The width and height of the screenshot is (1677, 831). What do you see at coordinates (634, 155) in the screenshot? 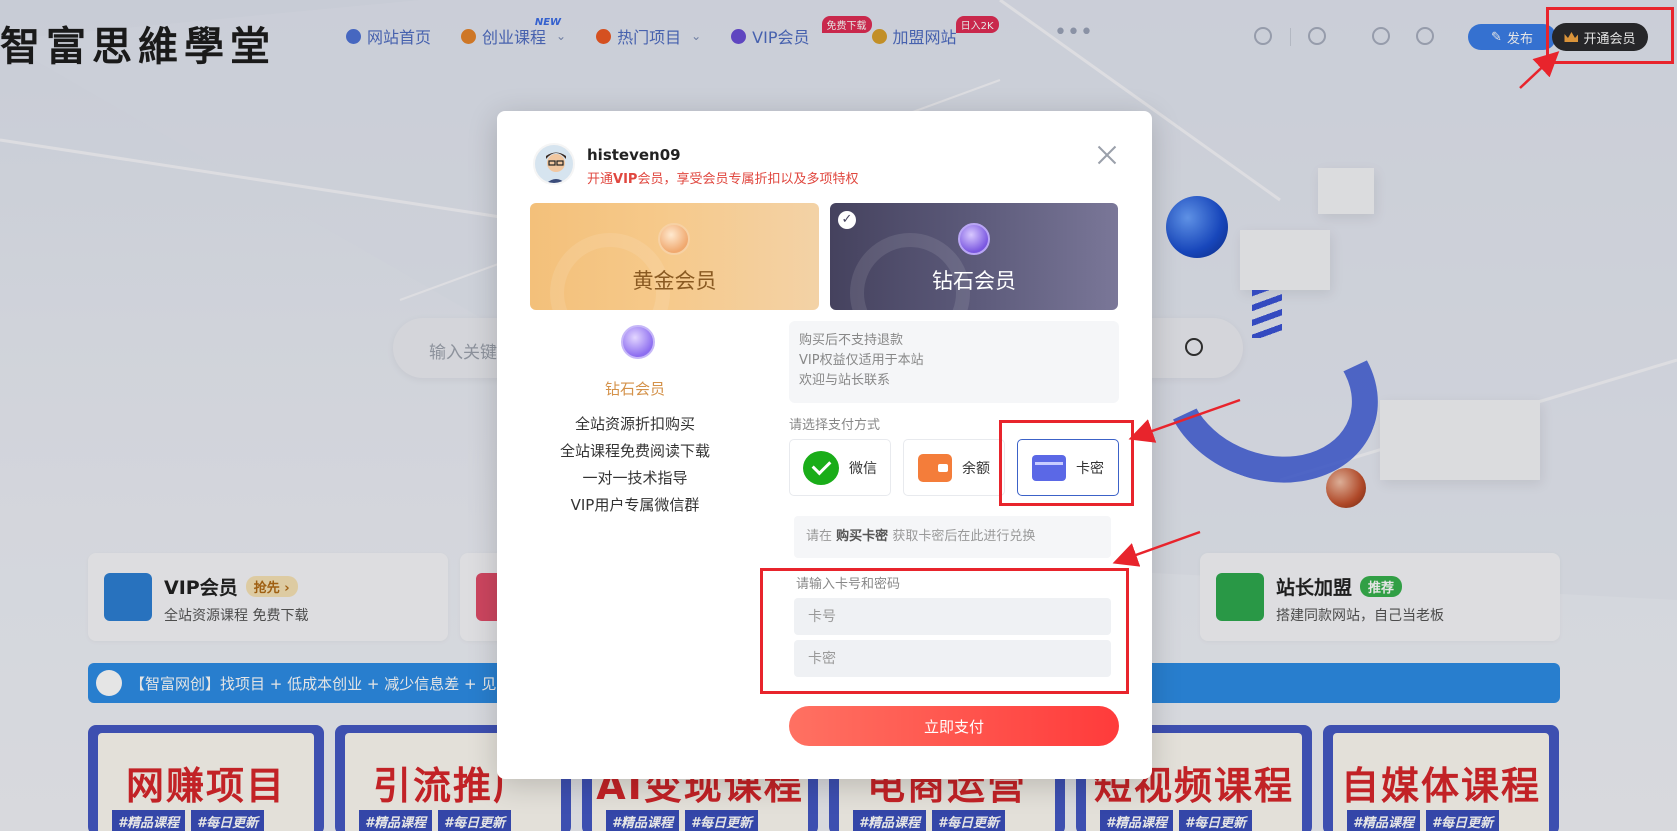
I see `username: histeven09` at bounding box center [634, 155].